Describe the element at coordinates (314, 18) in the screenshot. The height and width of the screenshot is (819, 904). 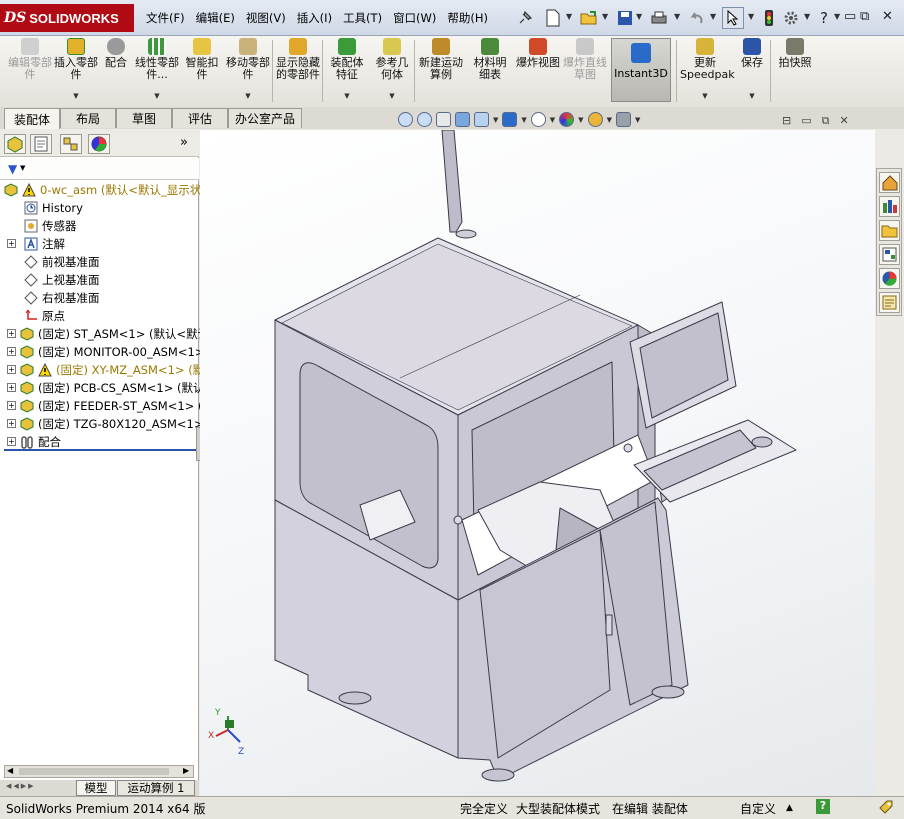
I see `menu-insert: 插入(I)` at that location.